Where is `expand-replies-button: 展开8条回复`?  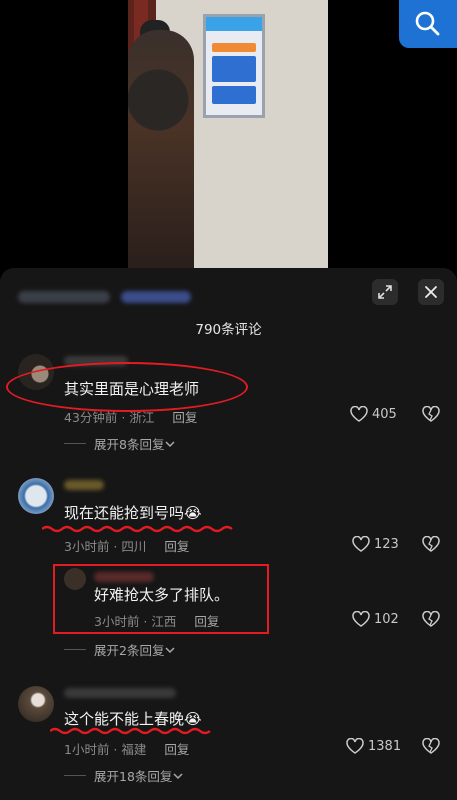
expand-replies-button: 展开8条回复 is located at coordinates (120, 443).